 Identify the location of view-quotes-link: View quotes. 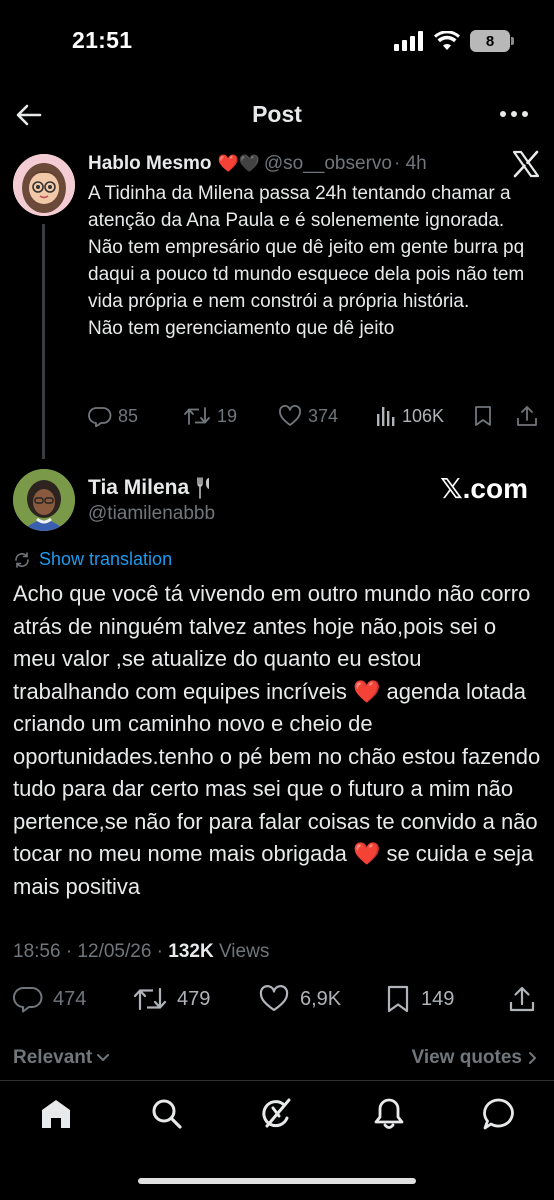
(474, 1058).